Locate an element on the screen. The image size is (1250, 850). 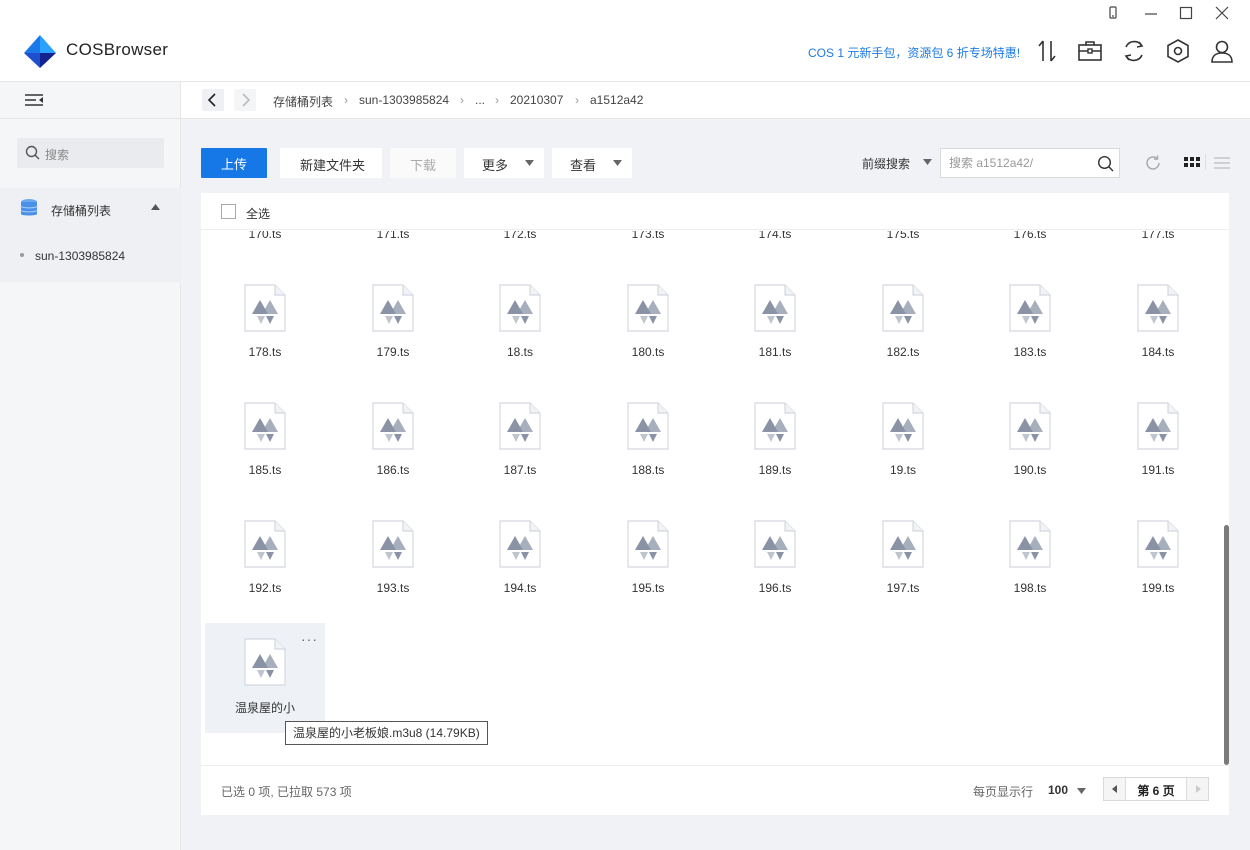
sidebar: 搜索 存储桶列表 sun-1303985824 is located at coordinates (90, 466).